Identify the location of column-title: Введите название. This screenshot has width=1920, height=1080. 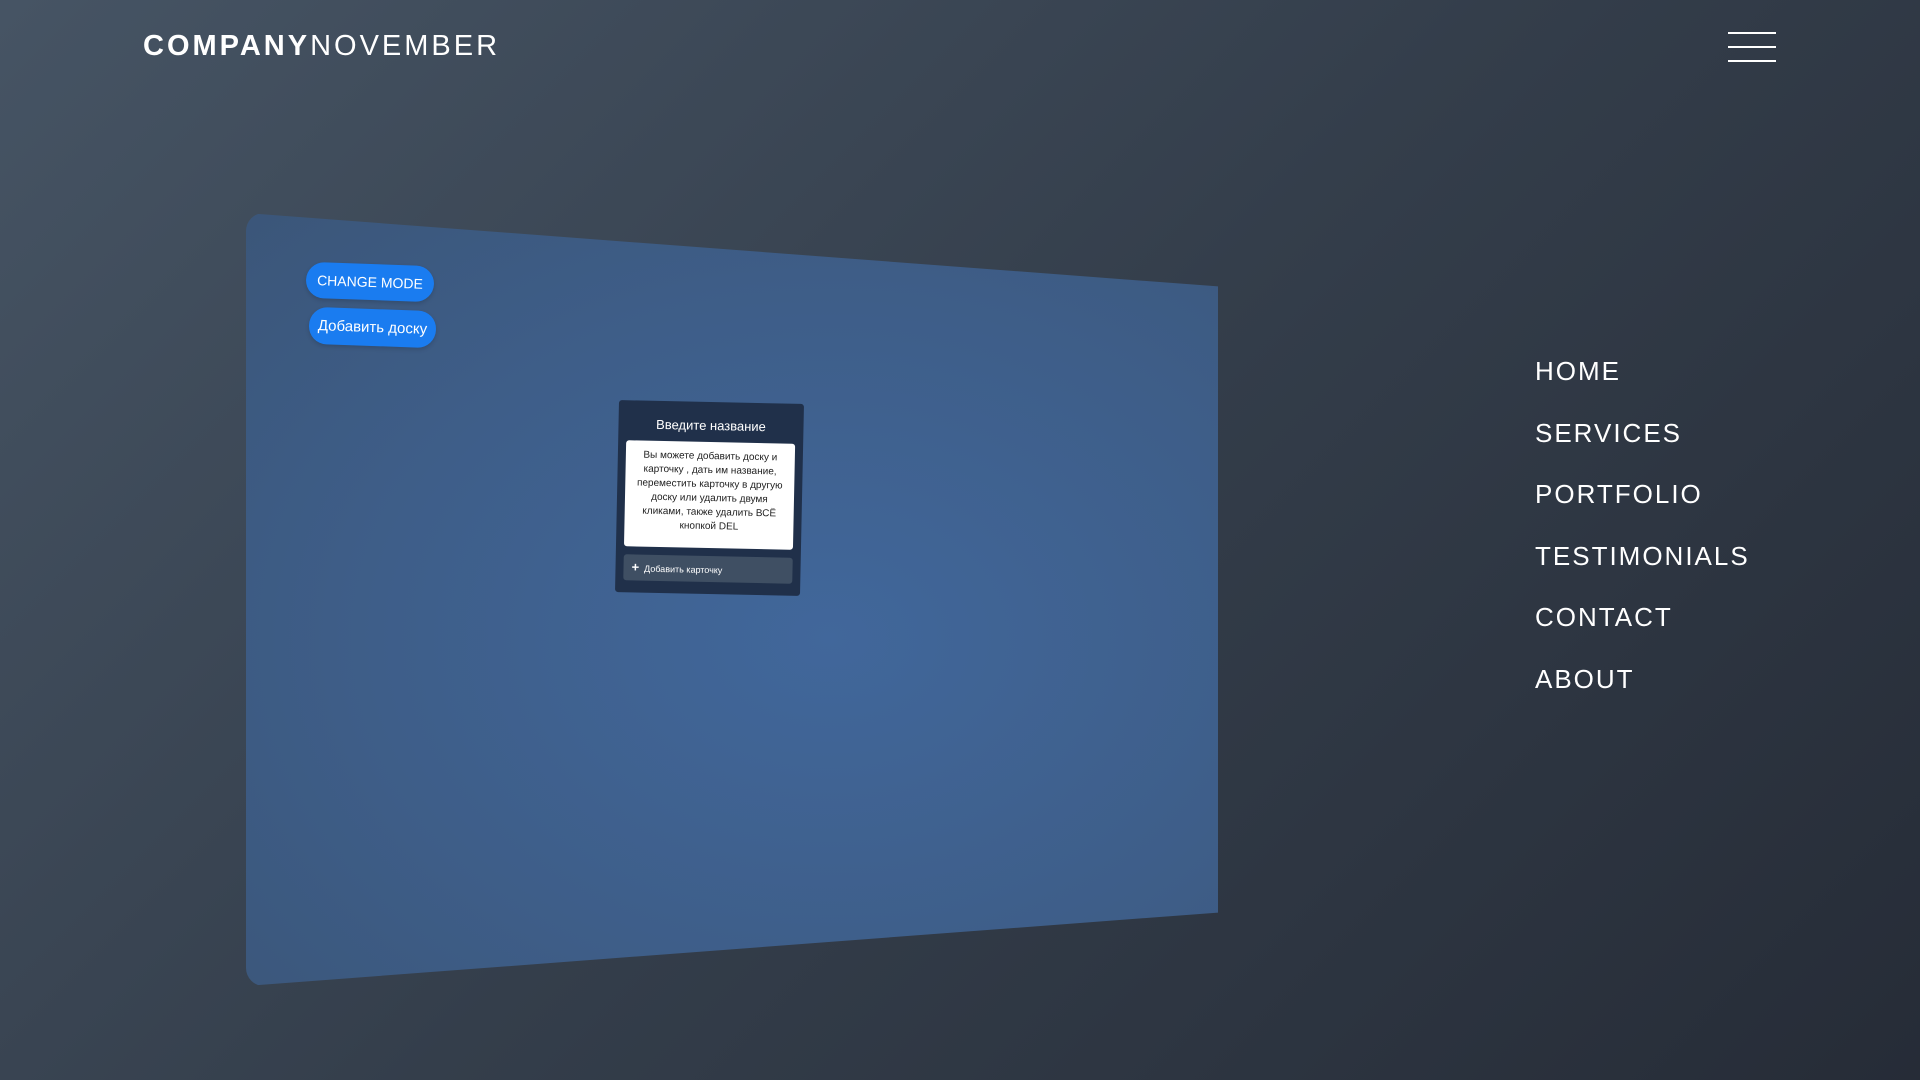
(711, 422).